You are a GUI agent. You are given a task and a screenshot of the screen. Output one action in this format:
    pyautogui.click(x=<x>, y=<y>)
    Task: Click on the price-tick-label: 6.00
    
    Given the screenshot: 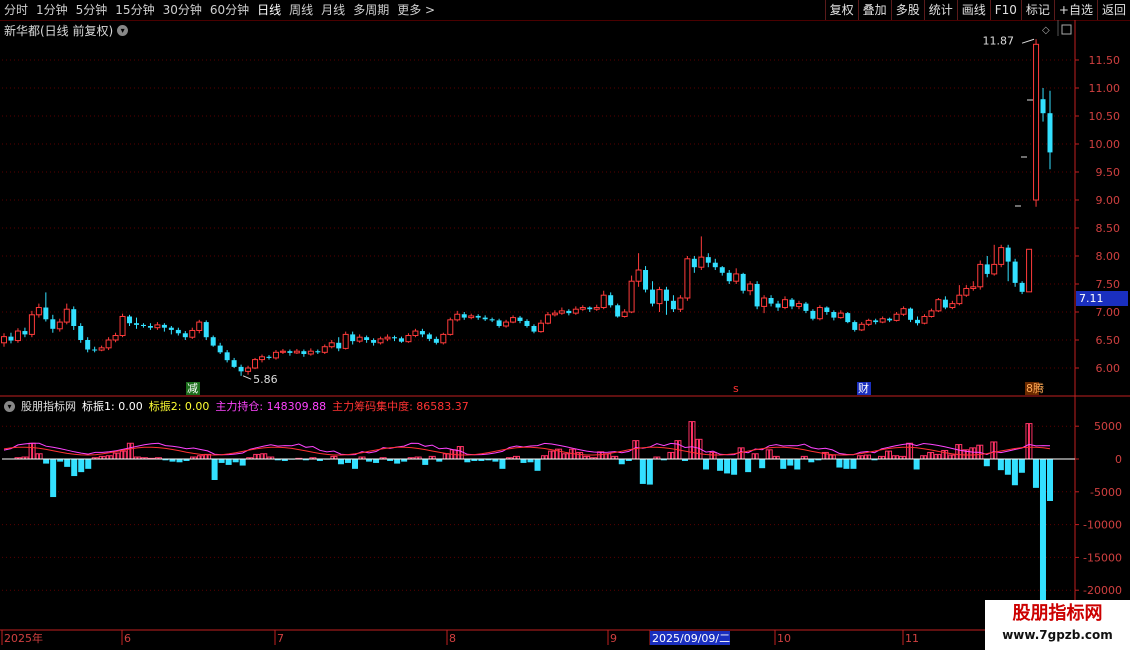 What is the action you would take?
    pyautogui.click(x=1108, y=368)
    